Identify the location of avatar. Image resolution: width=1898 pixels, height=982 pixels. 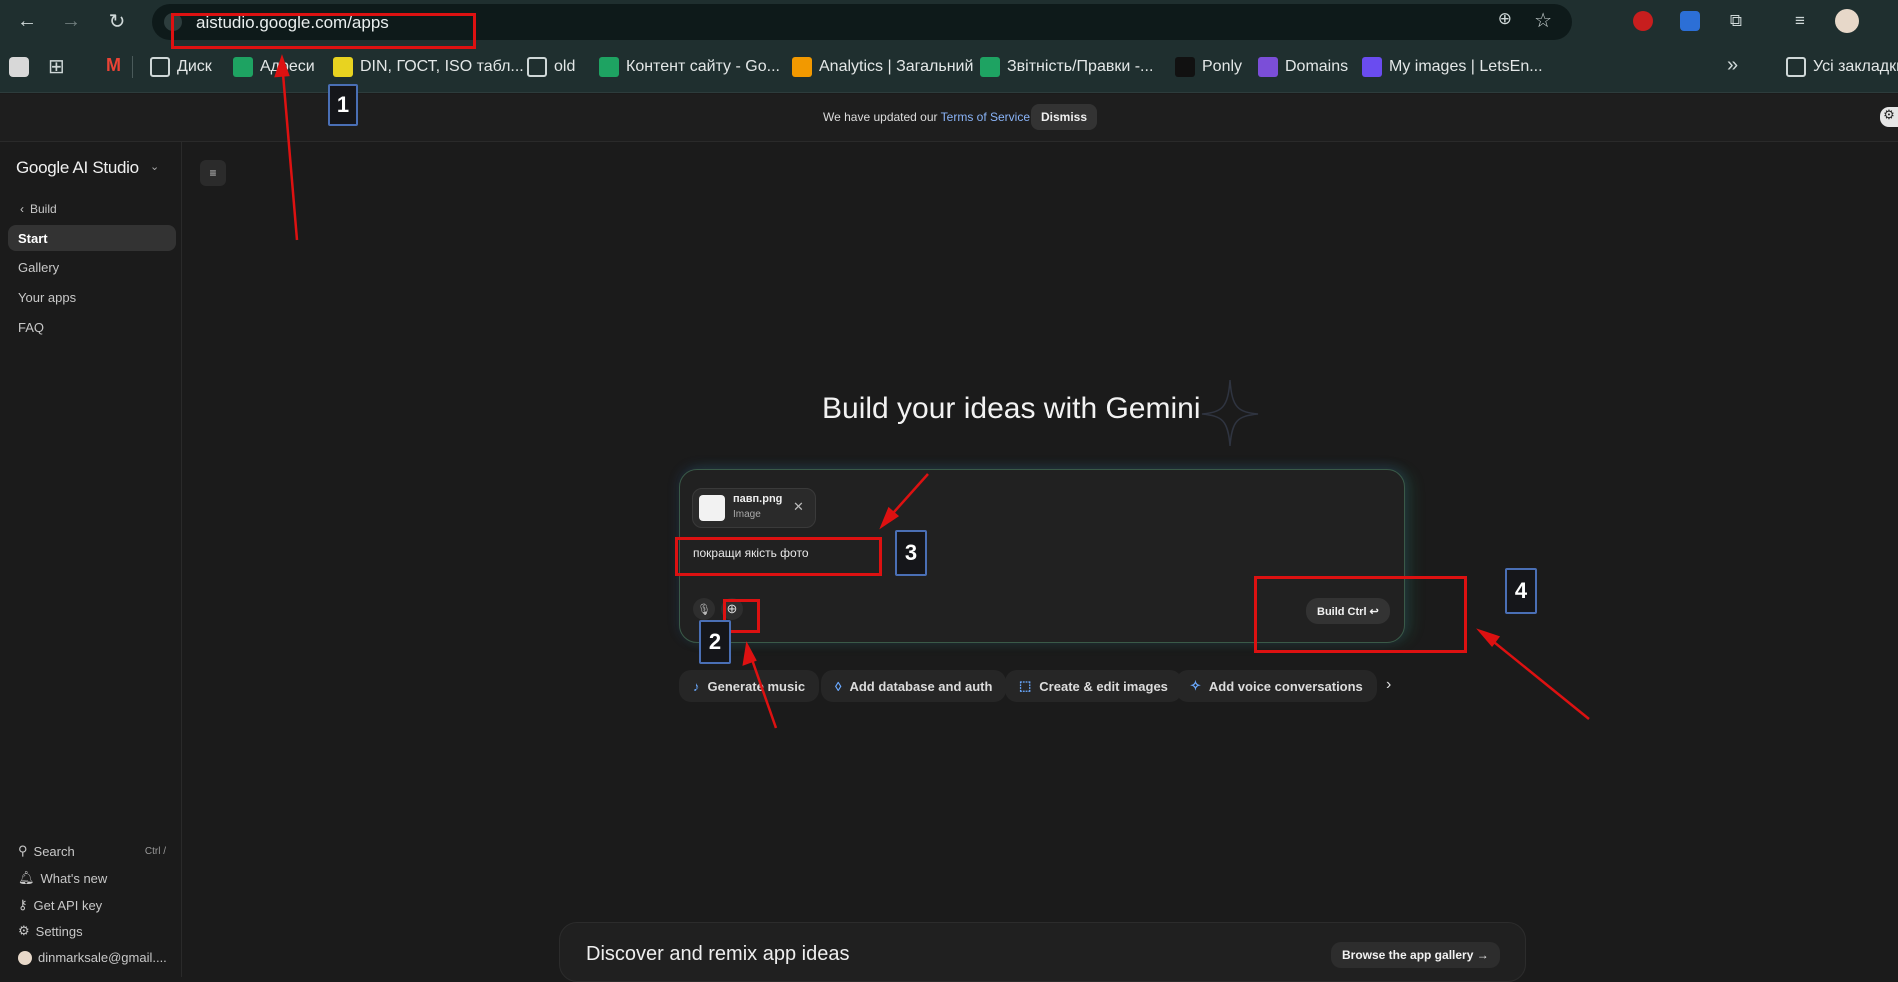
(25, 957).